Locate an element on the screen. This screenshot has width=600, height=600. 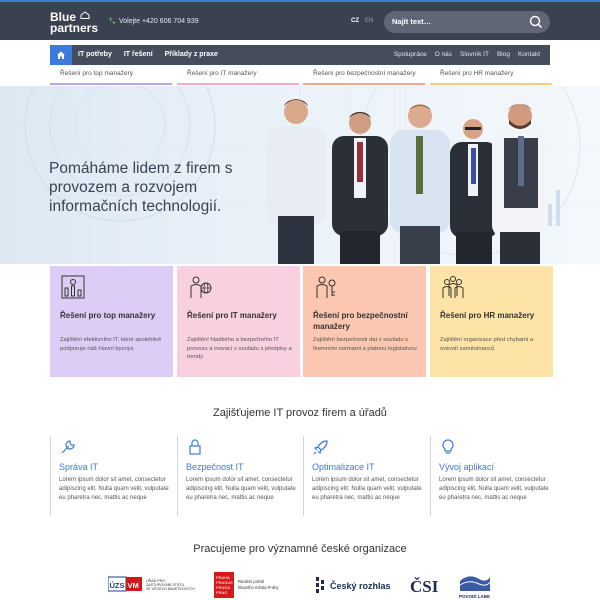
rocket-icon is located at coordinates (320, 447).